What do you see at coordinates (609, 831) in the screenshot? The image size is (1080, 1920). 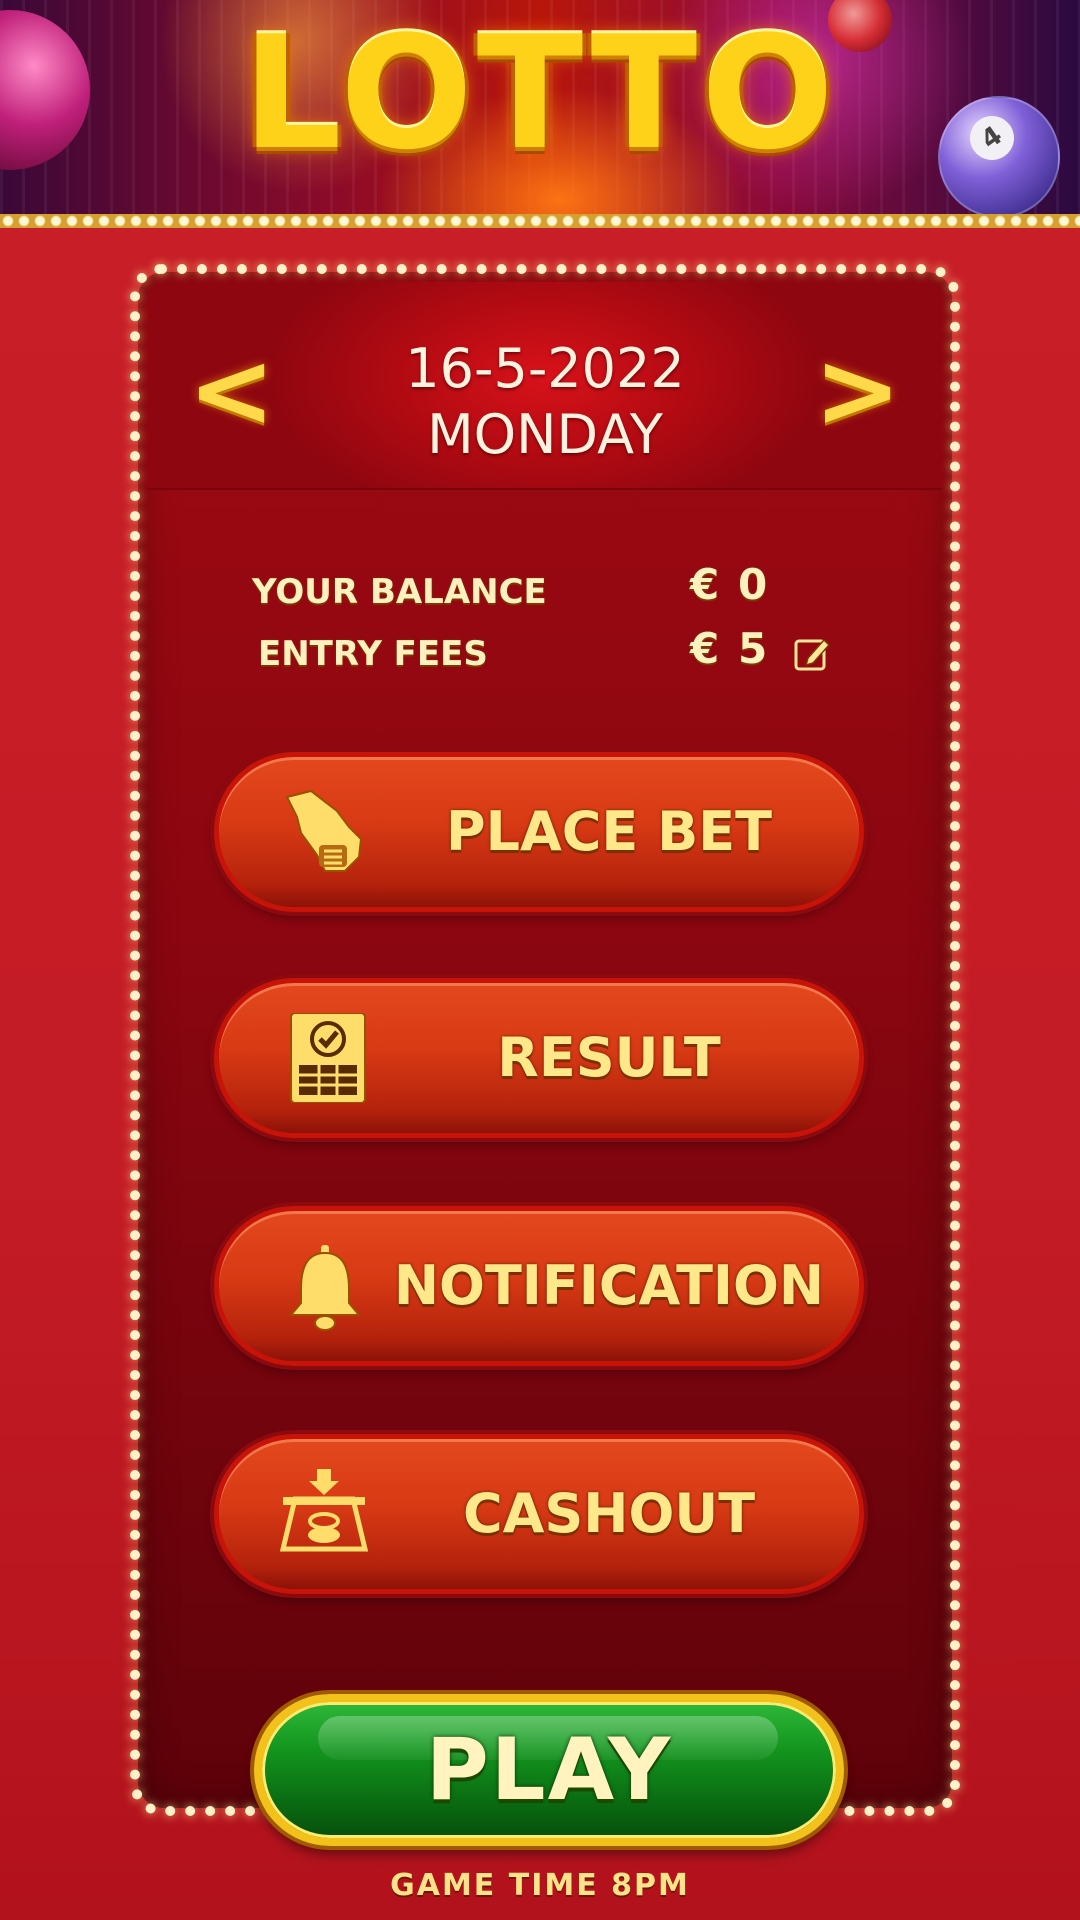 I see `place-bet-label: PLACE BET` at bounding box center [609, 831].